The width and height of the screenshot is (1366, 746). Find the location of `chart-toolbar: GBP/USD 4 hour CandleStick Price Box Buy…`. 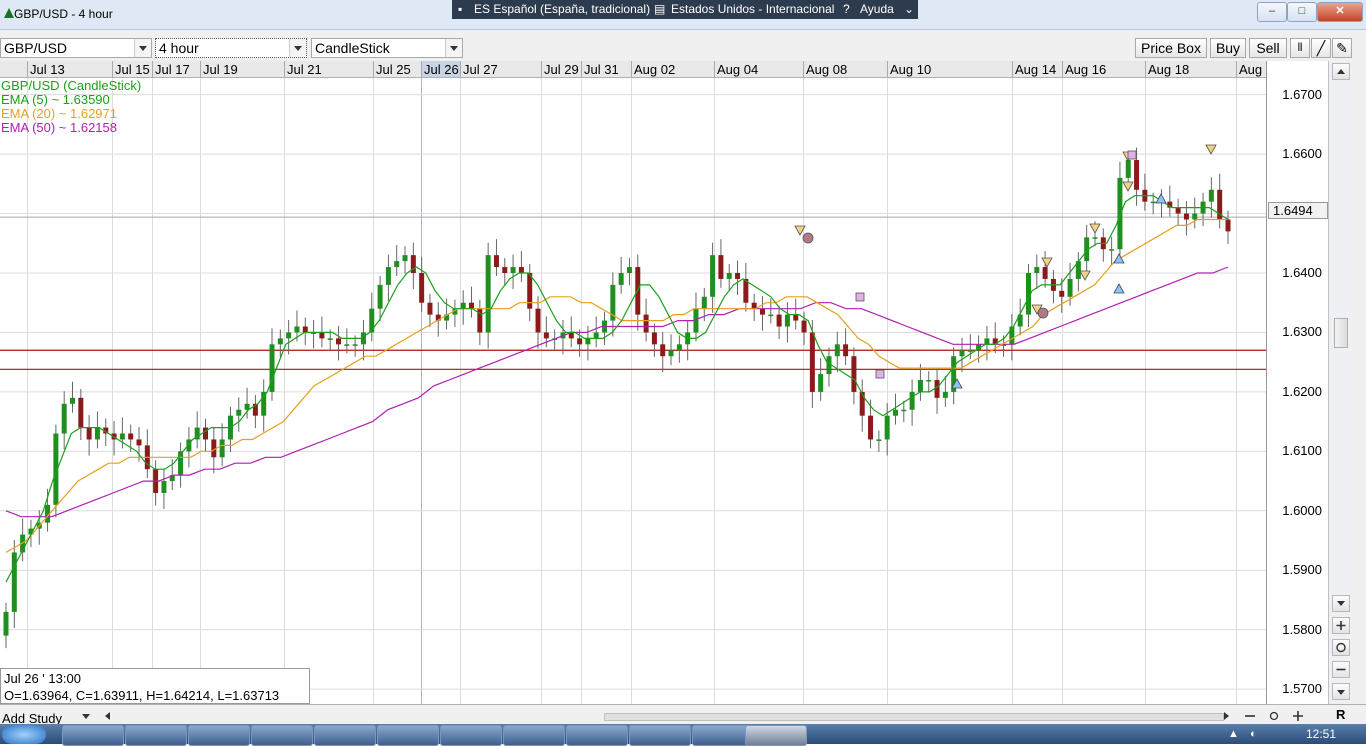

chart-toolbar: GBP/USD 4 hour CandleStick Price Box Buy… is located at coordinates (683, 46).